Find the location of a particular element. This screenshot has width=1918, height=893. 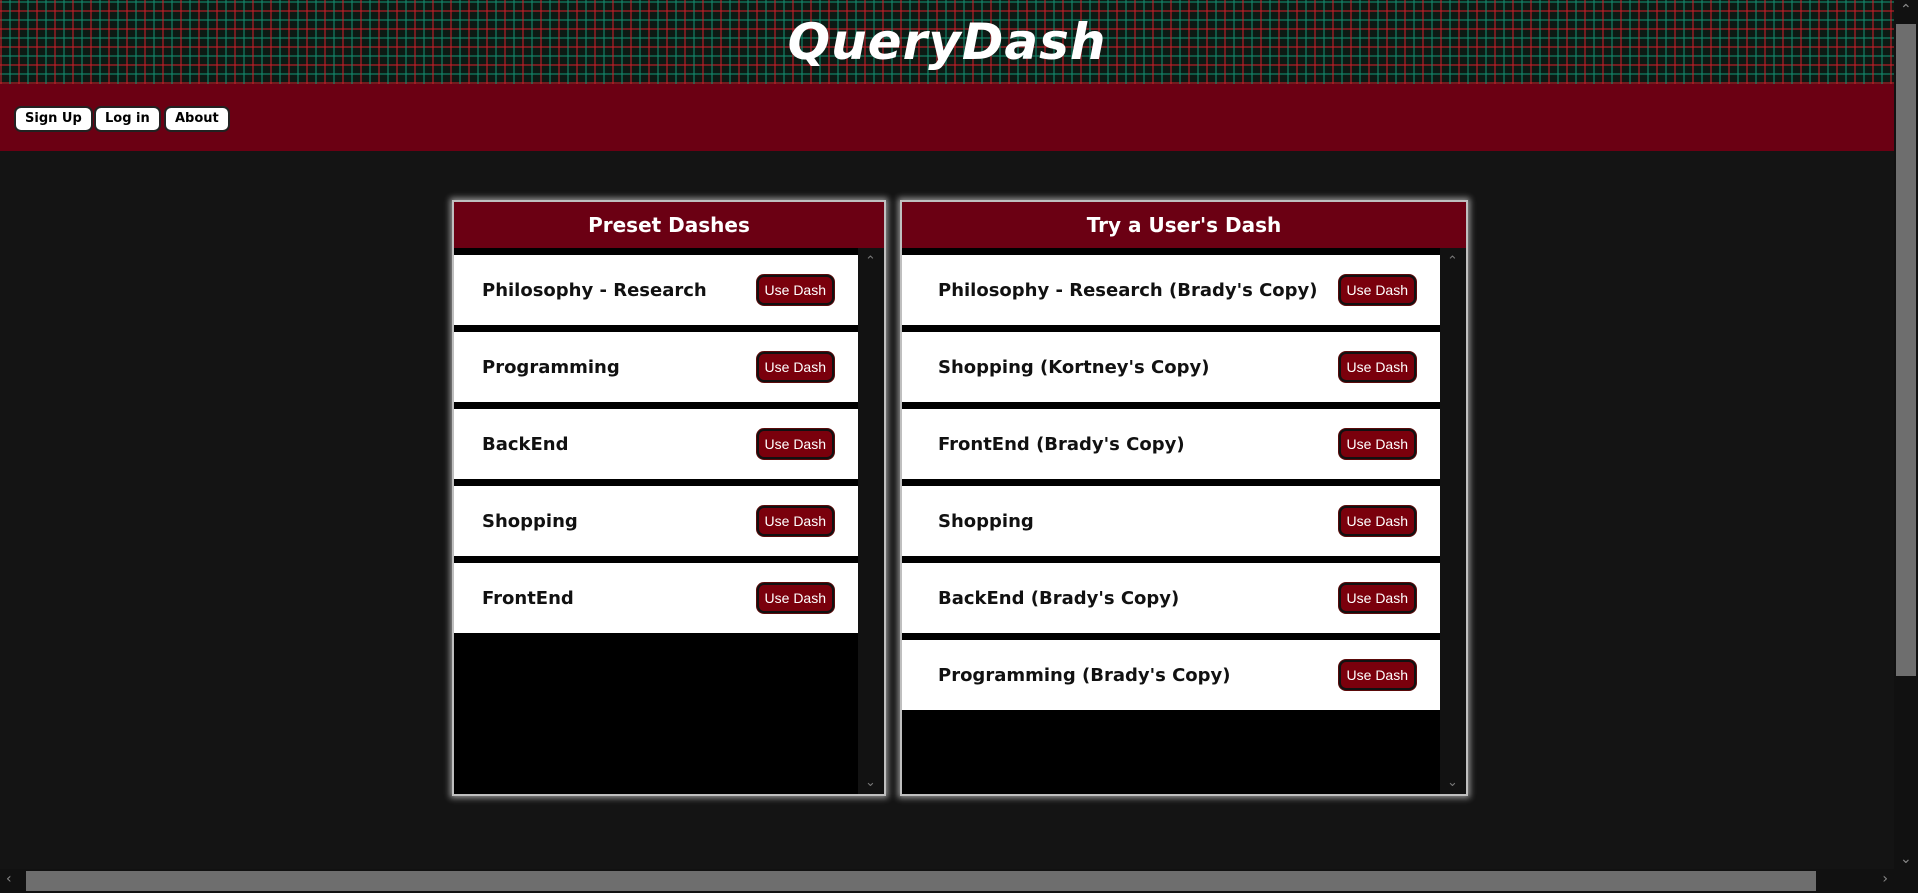

signup-button: Sign Up is located at coordinates (53, 119).